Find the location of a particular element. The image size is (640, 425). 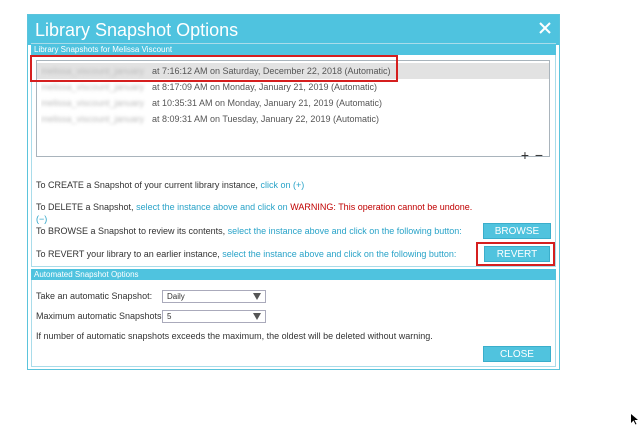

delete-minus-link: (−) is located at coordinates (41, 219).